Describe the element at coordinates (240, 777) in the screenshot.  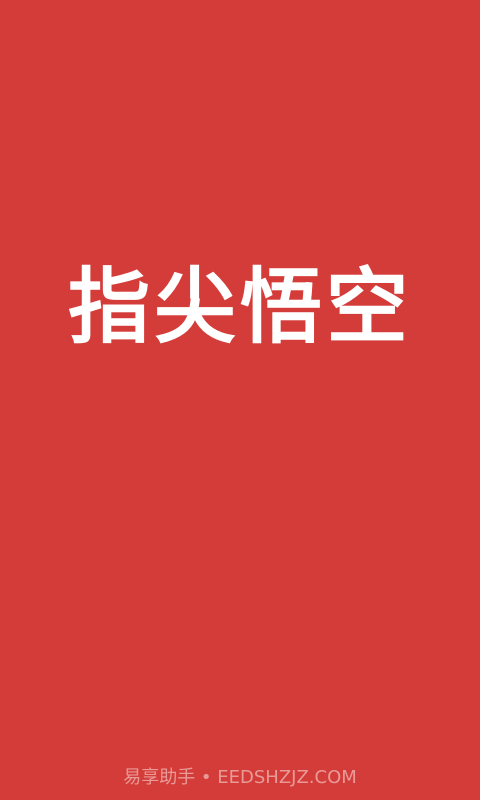
I see `watermark-text: 易享助手 • EEDSHZJZ.COM` at that location.